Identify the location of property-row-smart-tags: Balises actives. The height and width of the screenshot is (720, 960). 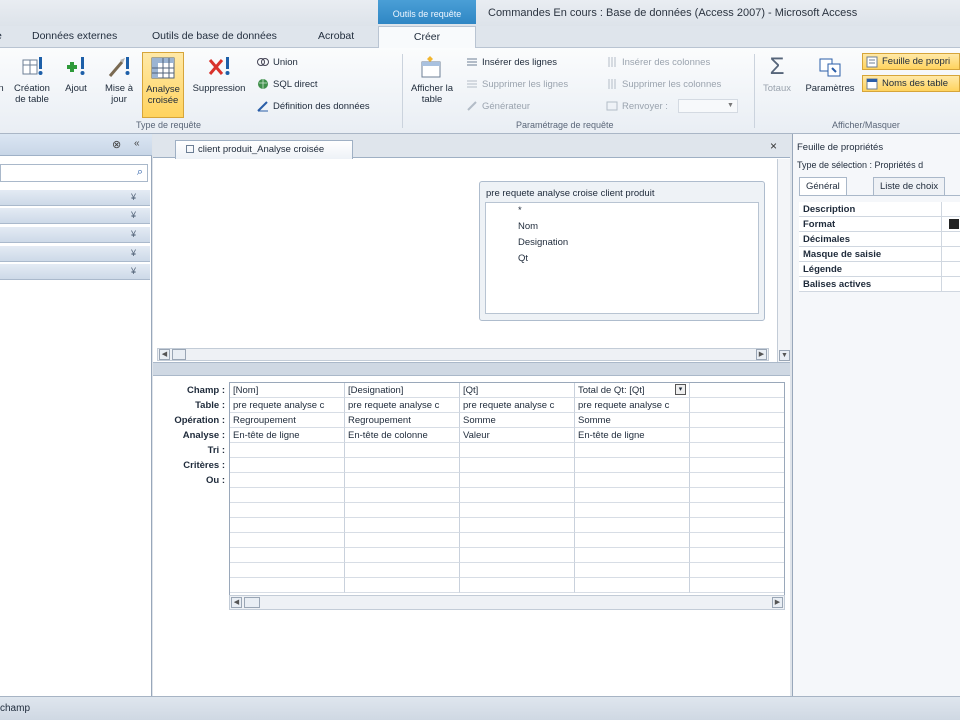
(879, 284).